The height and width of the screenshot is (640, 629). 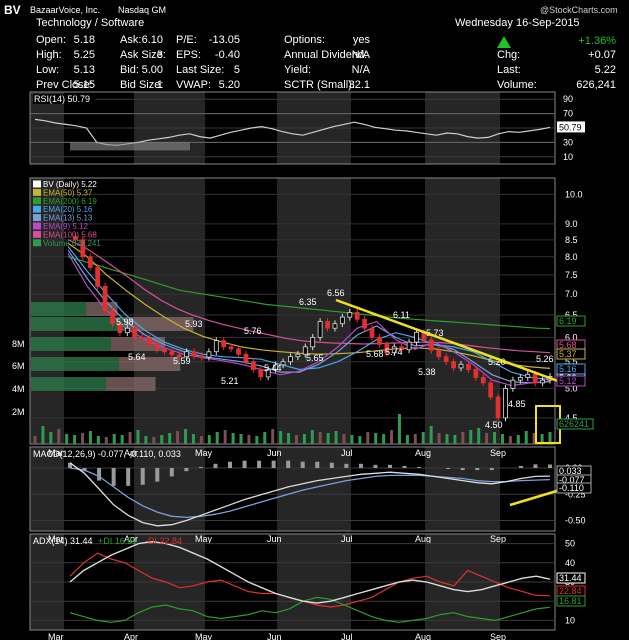 What do you see at coordinates (253, 331) in the screenshot?
I see `price-label: 5.76` at bounding box center [253, 331].